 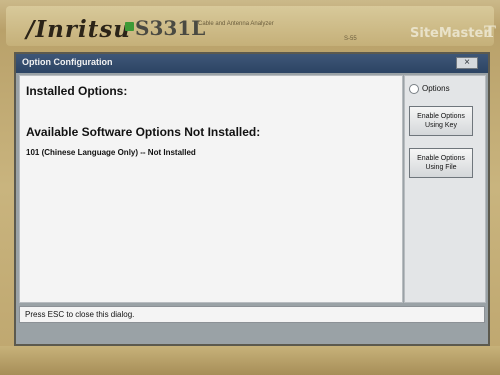 What do you see at coordinates (414, 89) in the screenshot?
I see `radio-circle-icon` at bounding box center [414, 89].